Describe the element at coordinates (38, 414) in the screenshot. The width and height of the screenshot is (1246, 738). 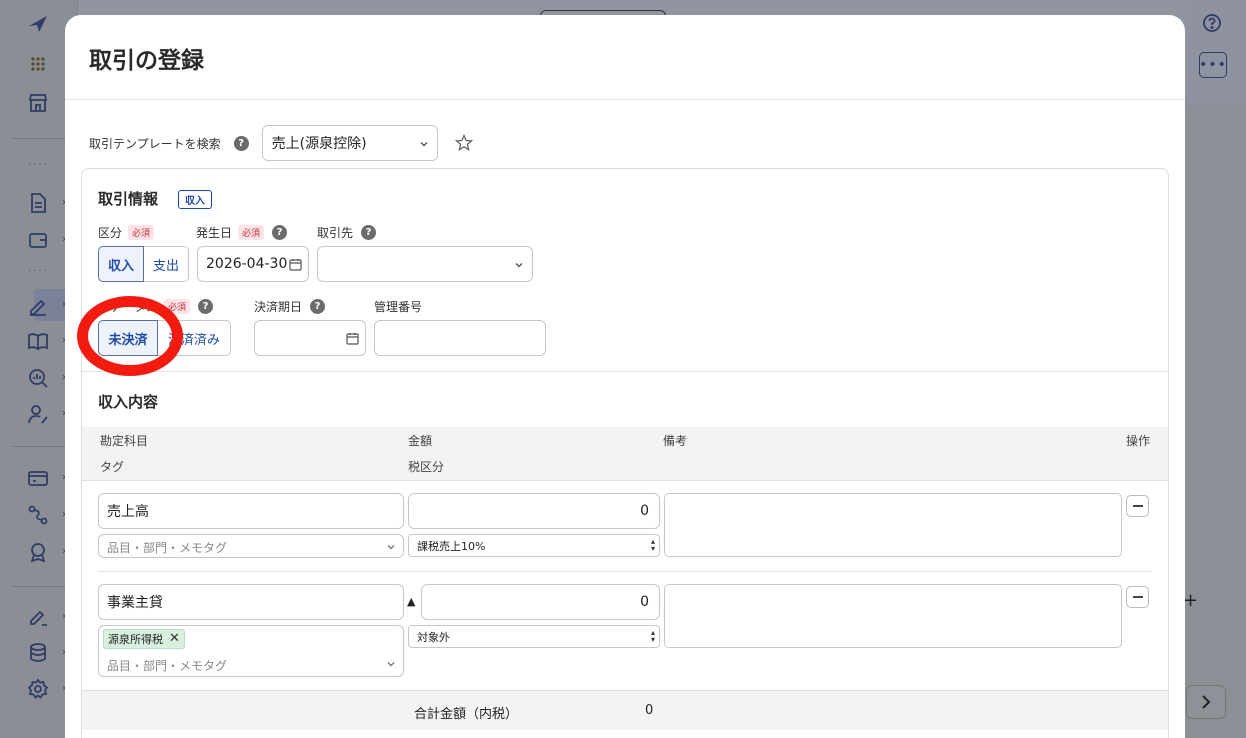
I see `user-percent-icon` at that location.